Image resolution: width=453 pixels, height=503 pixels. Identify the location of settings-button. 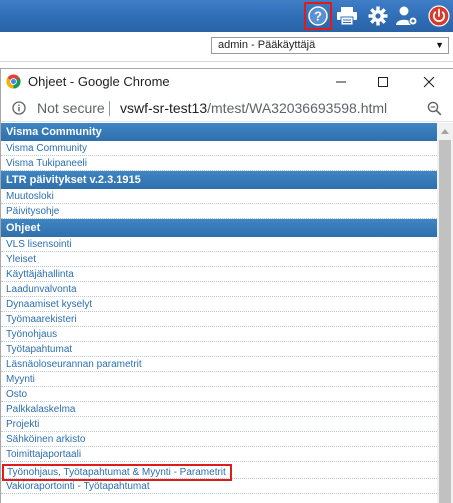
(378, 16).